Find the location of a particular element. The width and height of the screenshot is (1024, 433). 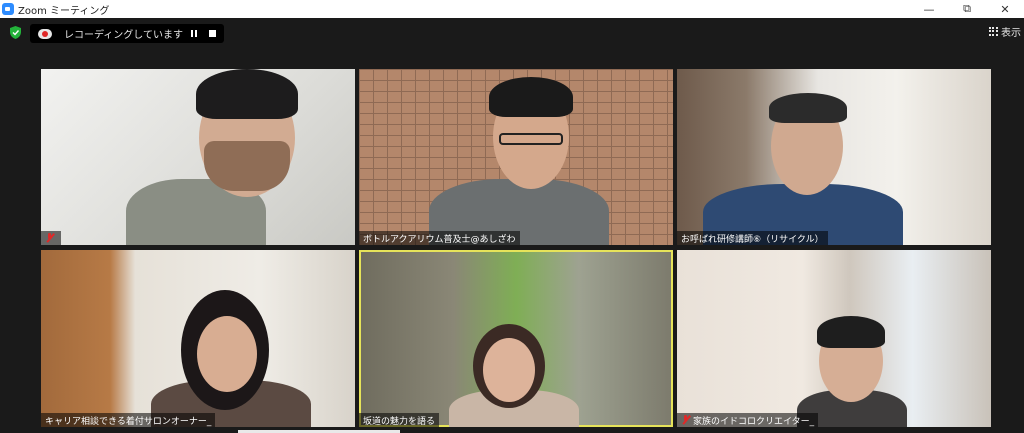

shield-icon is located at coordinates (15, 32).